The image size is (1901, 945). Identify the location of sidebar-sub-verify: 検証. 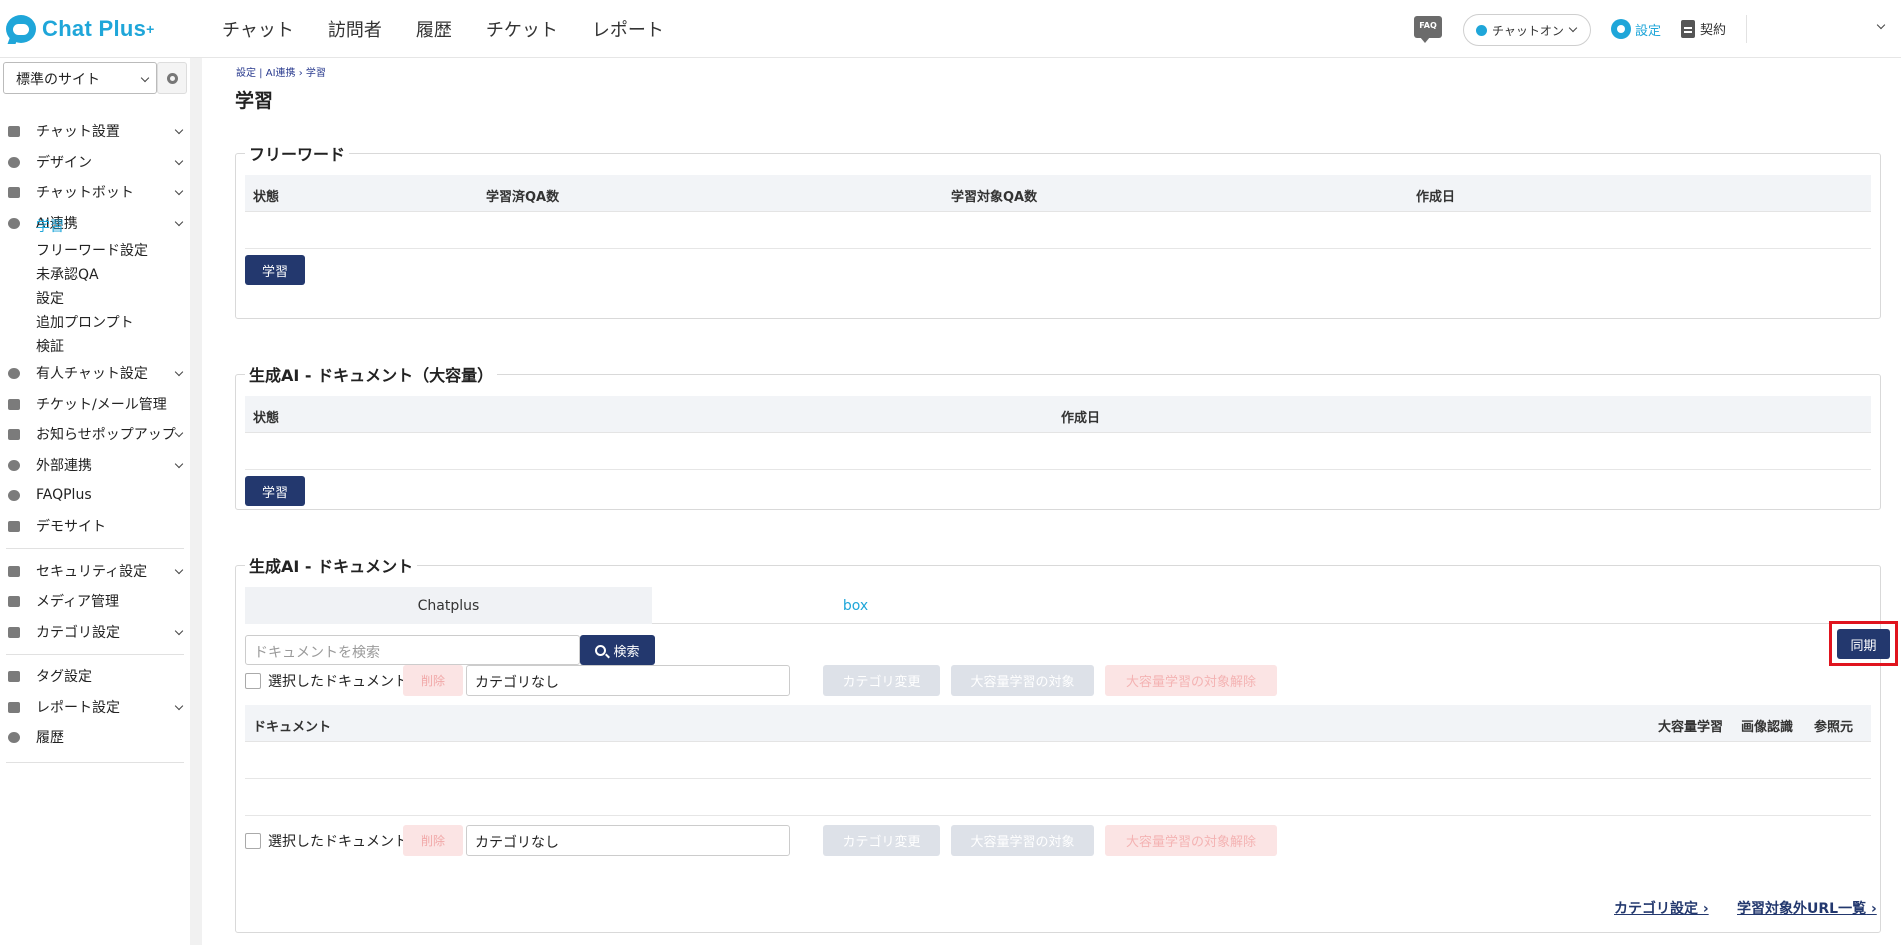
(50, 346).